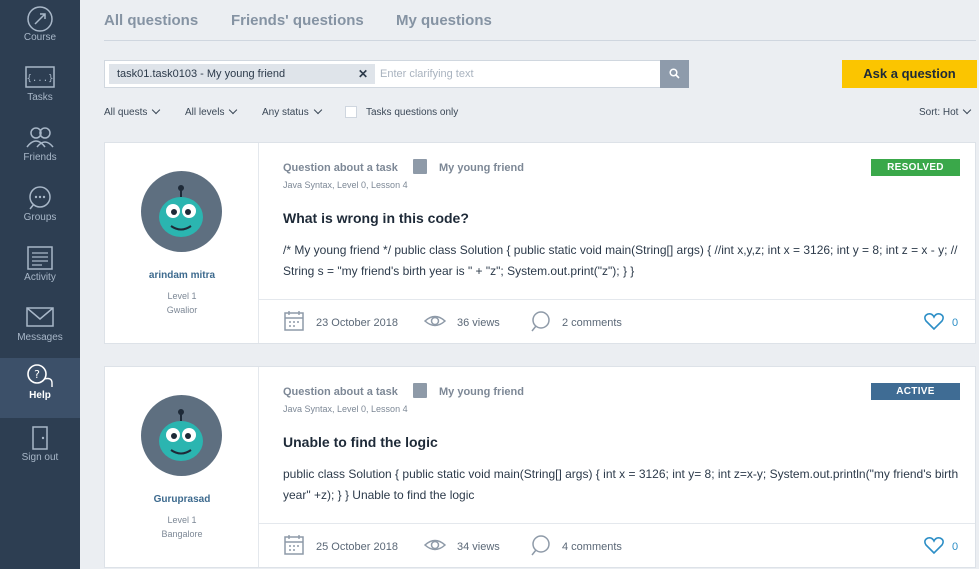  I want to click on code-icon: {...}, so click(40, 76).